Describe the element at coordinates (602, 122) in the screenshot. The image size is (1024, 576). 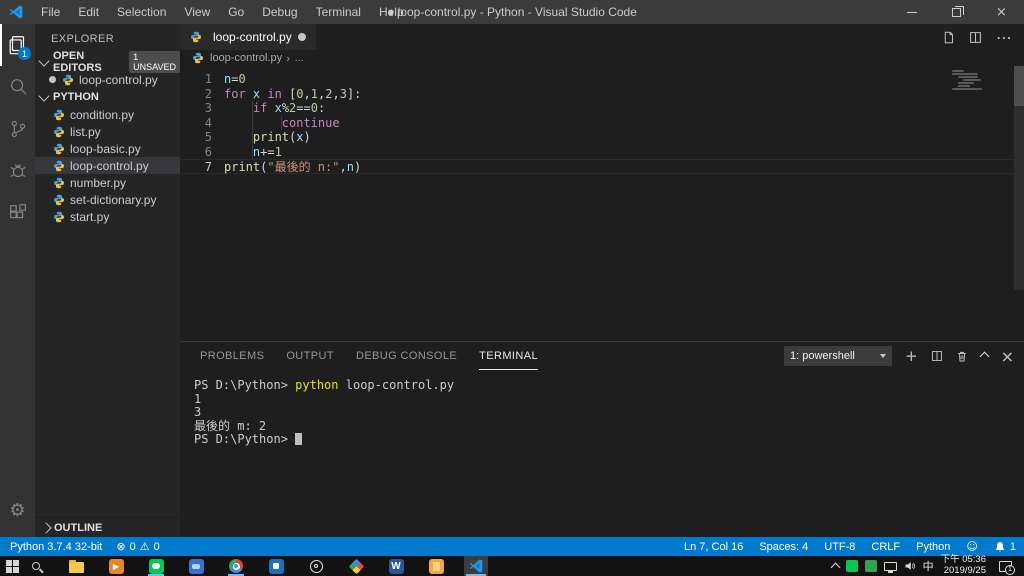
I see `code-line: 4 continue` at that location.